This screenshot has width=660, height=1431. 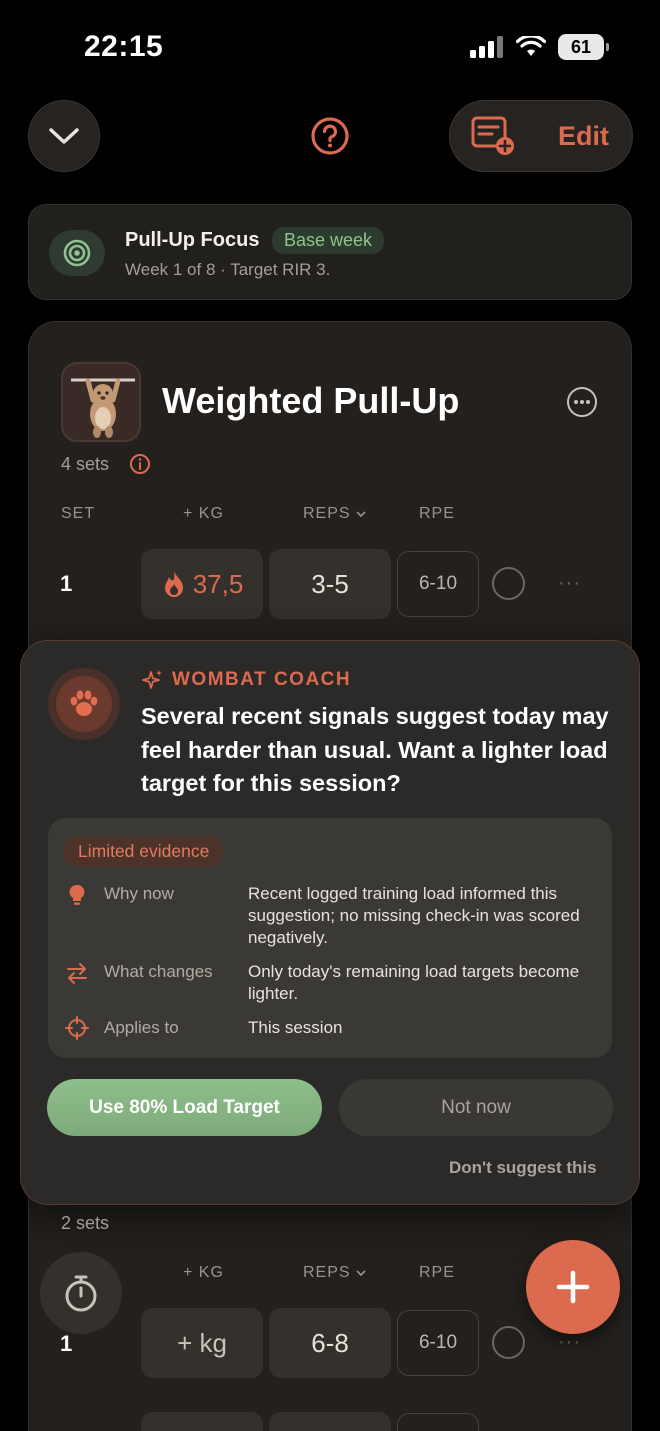 I want to click on weight-field-2: + kg, so click(x=202, y=1343).